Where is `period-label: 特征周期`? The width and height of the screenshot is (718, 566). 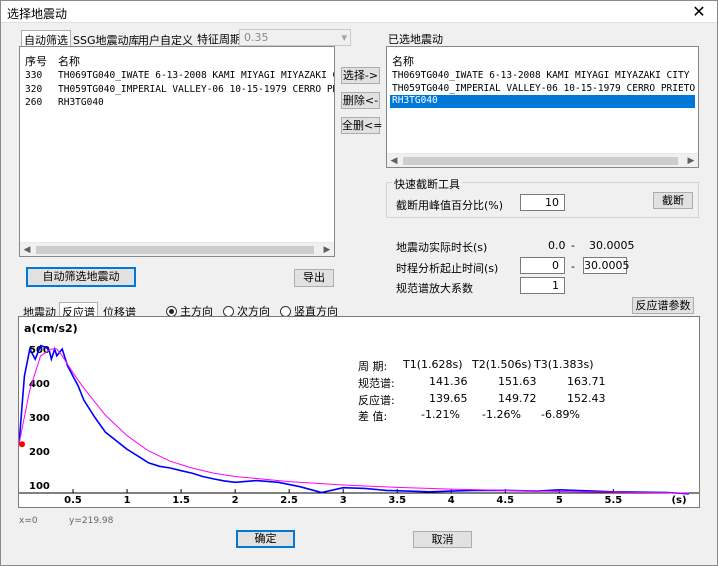 period-label: 特征周期 is located at coordinates (219, 39).